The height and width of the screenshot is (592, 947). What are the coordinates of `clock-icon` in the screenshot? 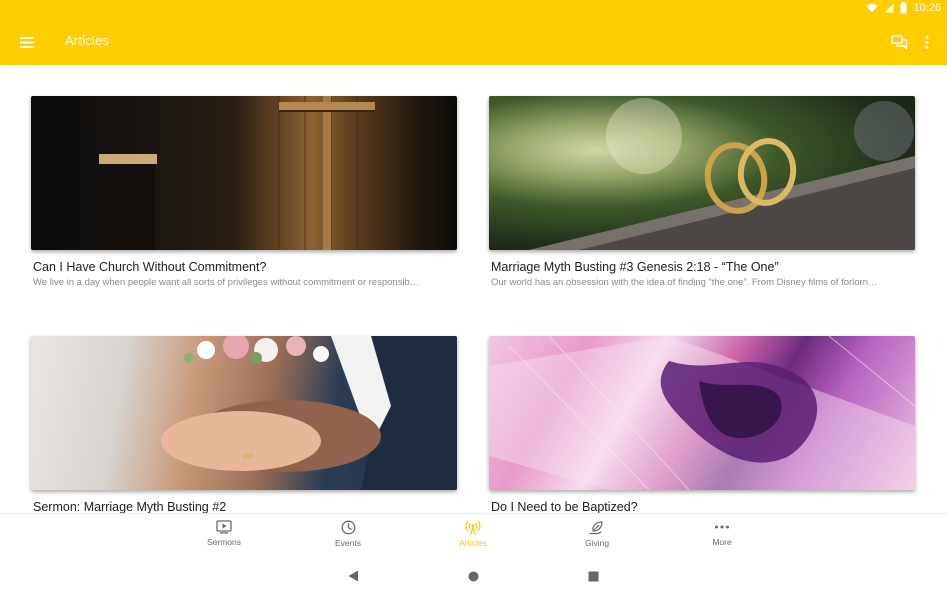 It's located at (348, 527).